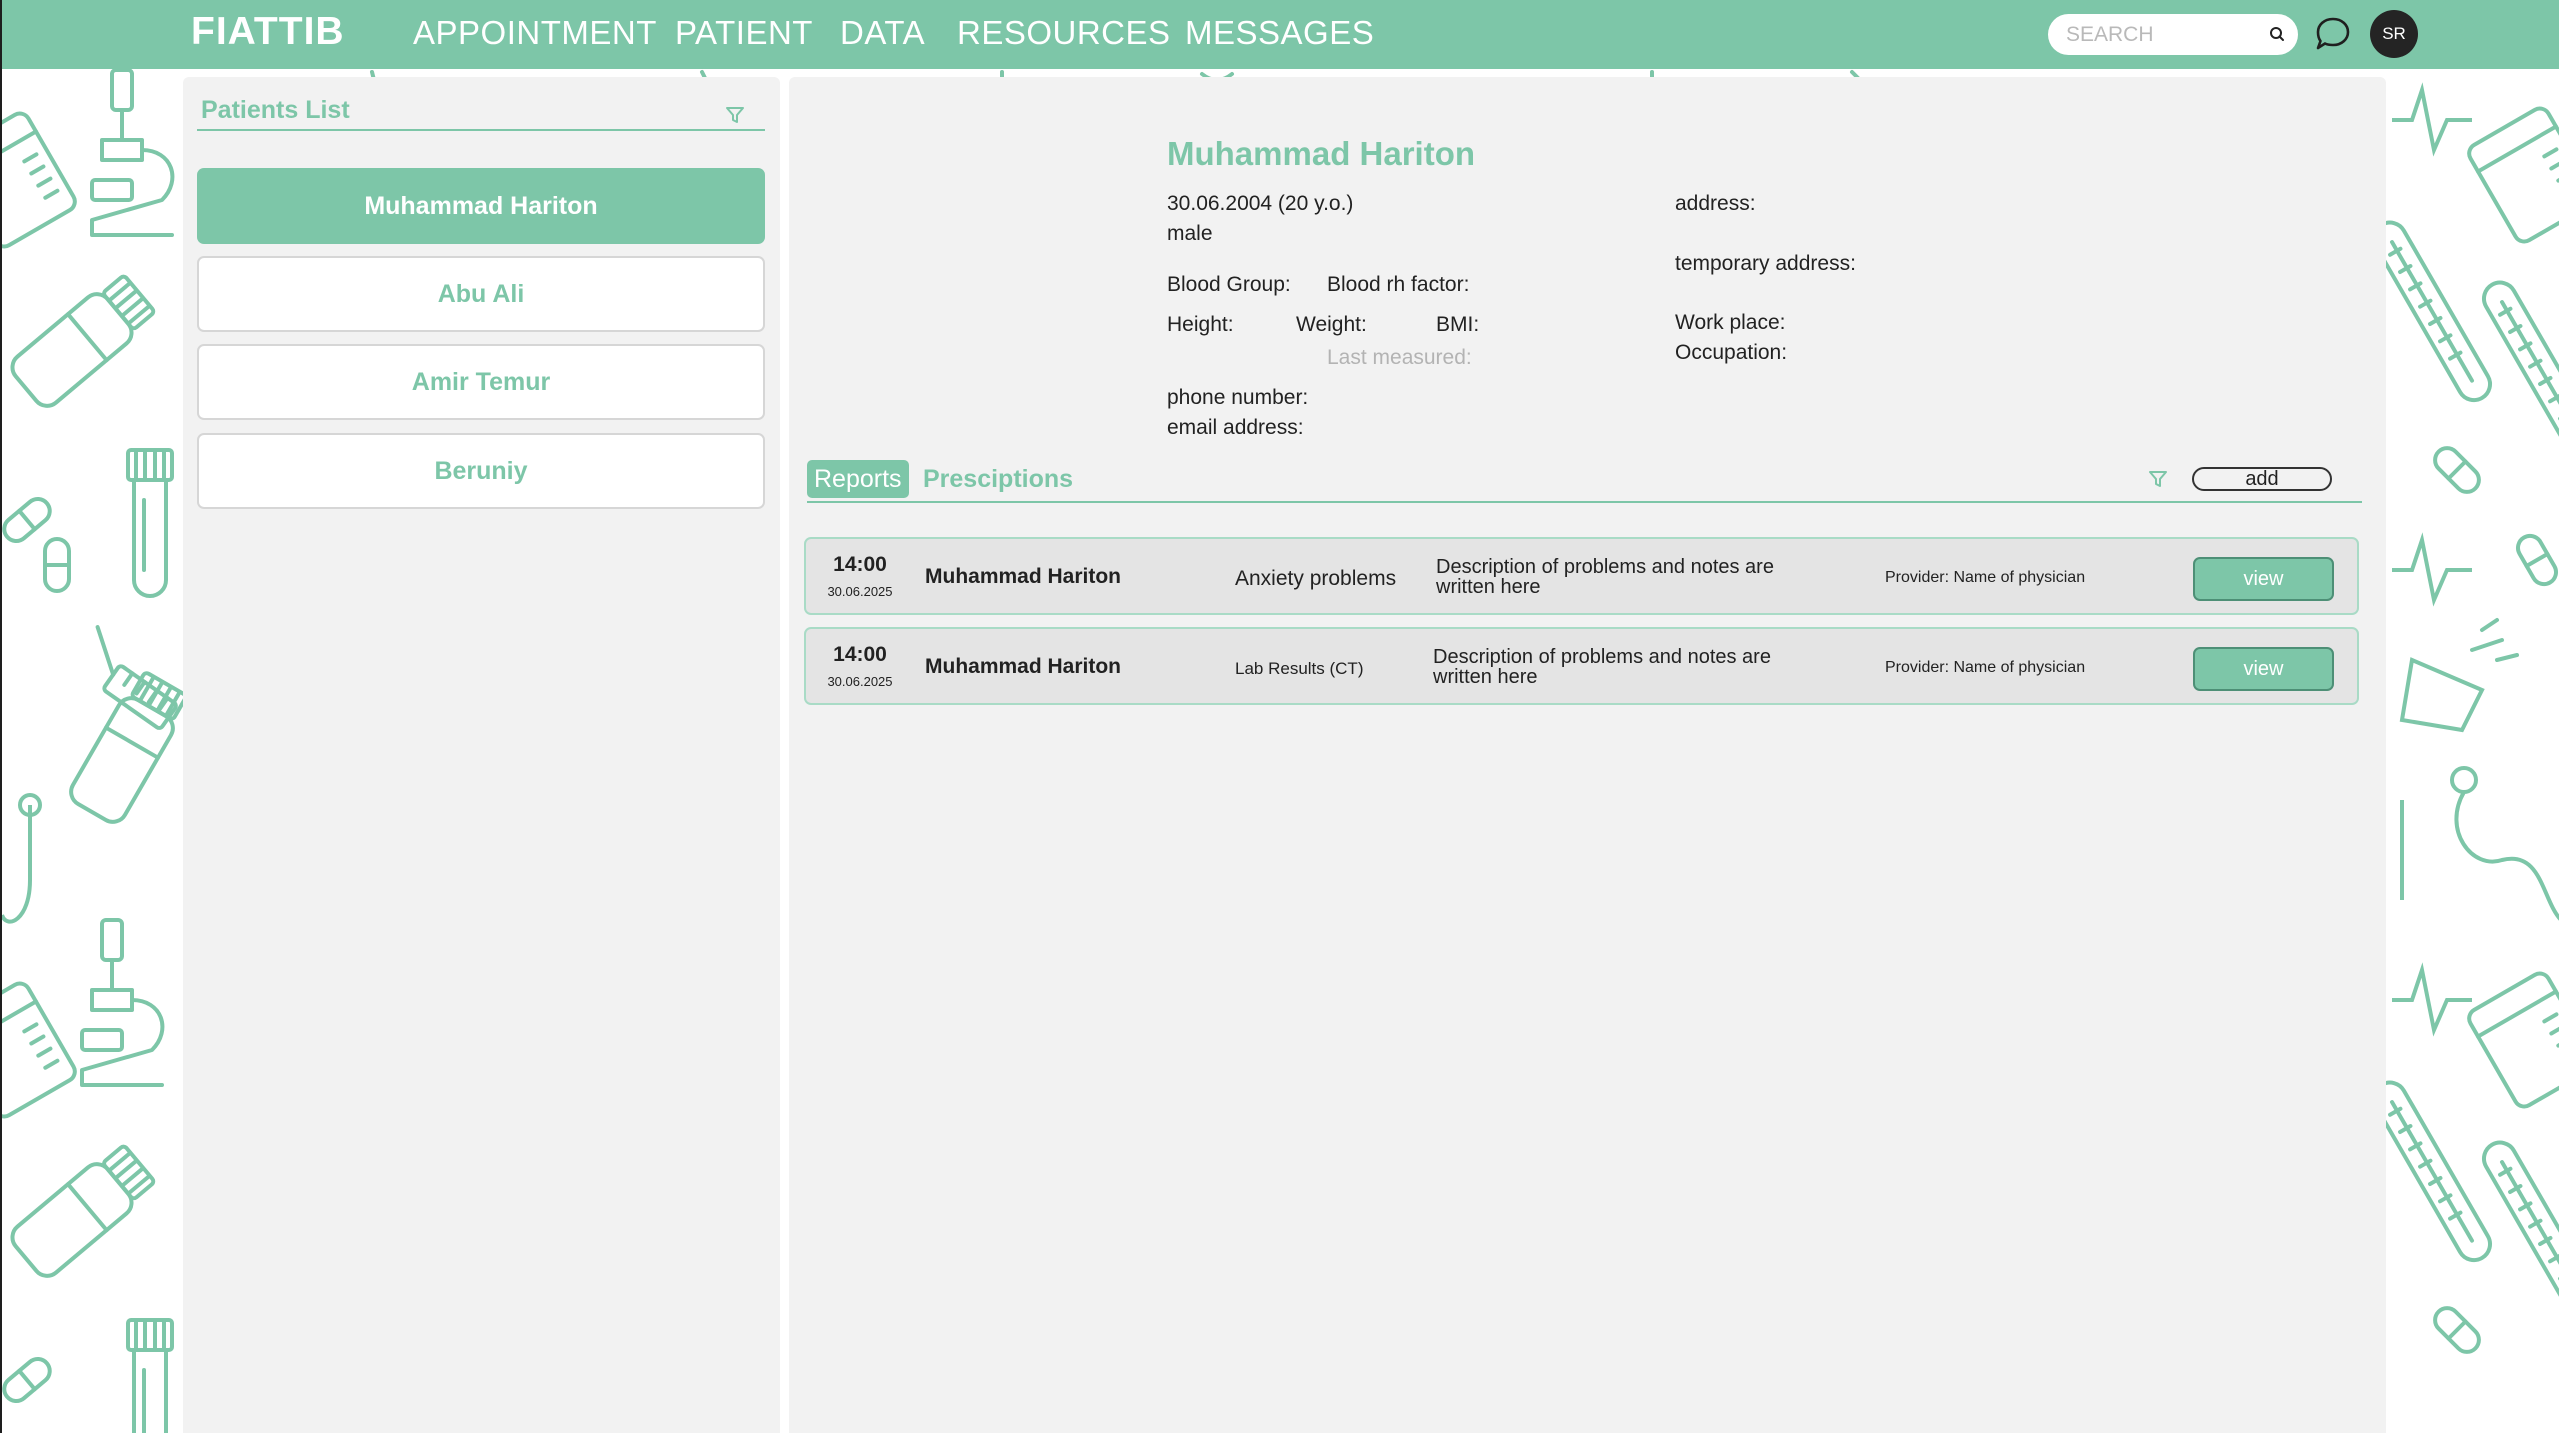  I want to click on patient-item: Abu Ali, so click(481, 294).